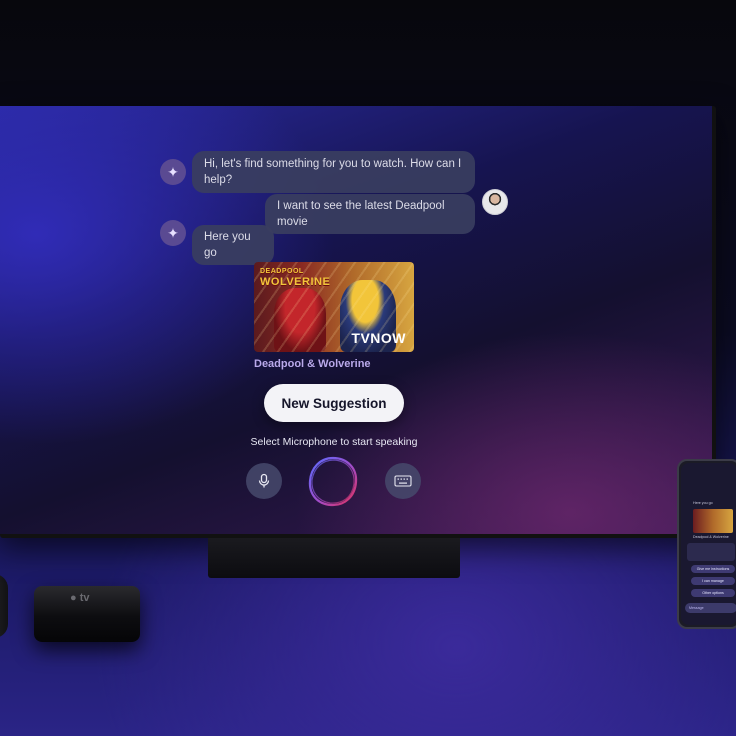 The height and width of the screenshot is (736, 736). Describe the element at coordinates (4, 606) in the screenshot. I see `headphone-device` at that location.